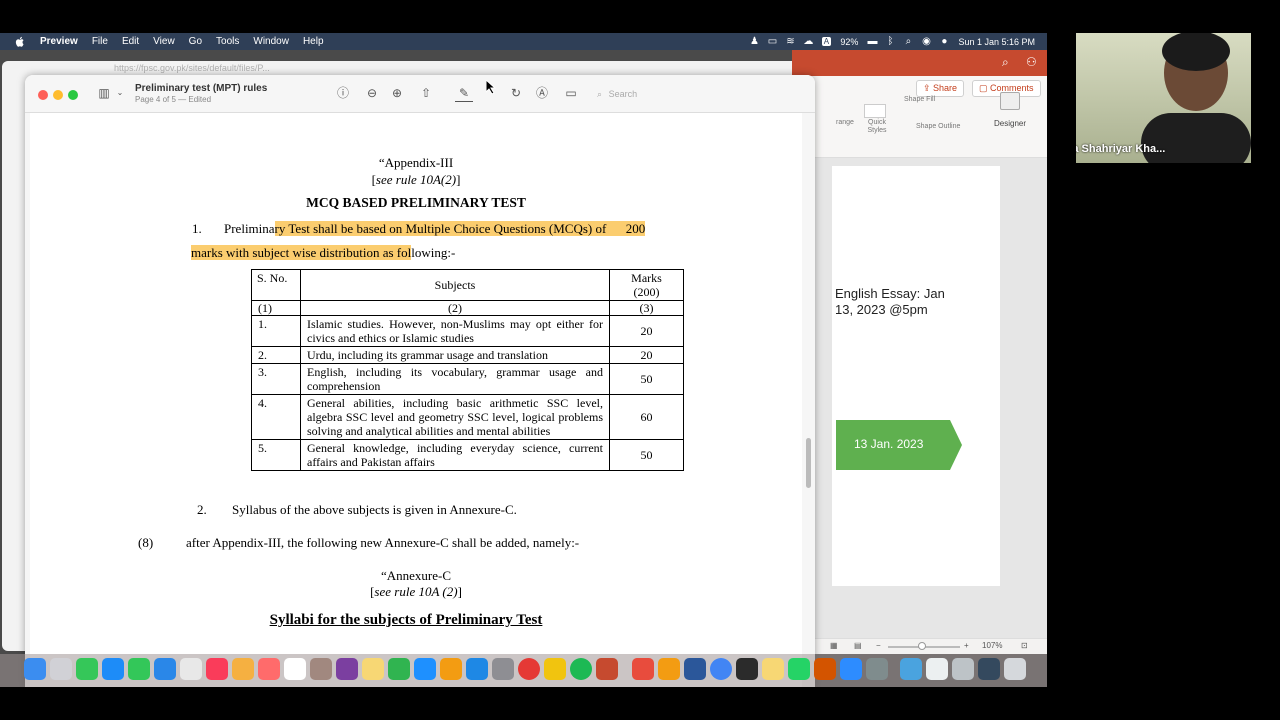 The width and height of the screenshot is (1280, 720). Describe the element at coordinates (772, 41) in the screenshot. I see `display-icon: ▭` at that location.